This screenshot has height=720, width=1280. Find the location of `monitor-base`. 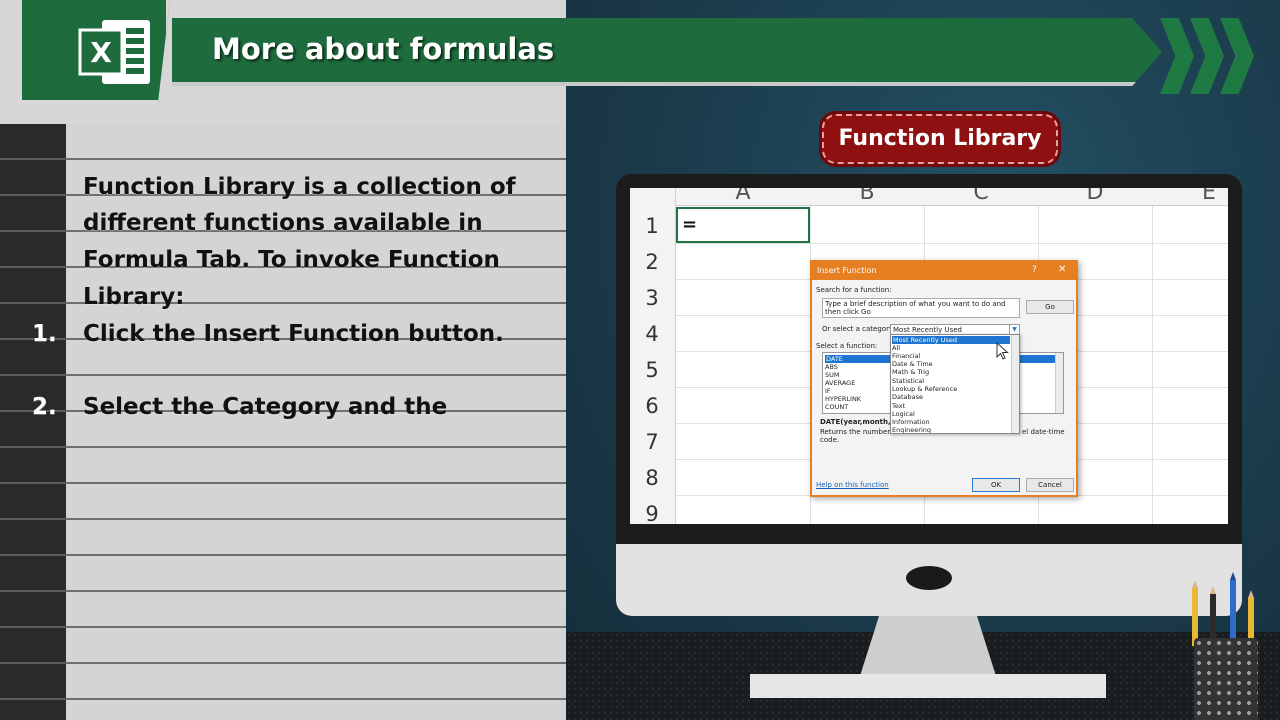

monitor-base is located at coordinates (928, 686).